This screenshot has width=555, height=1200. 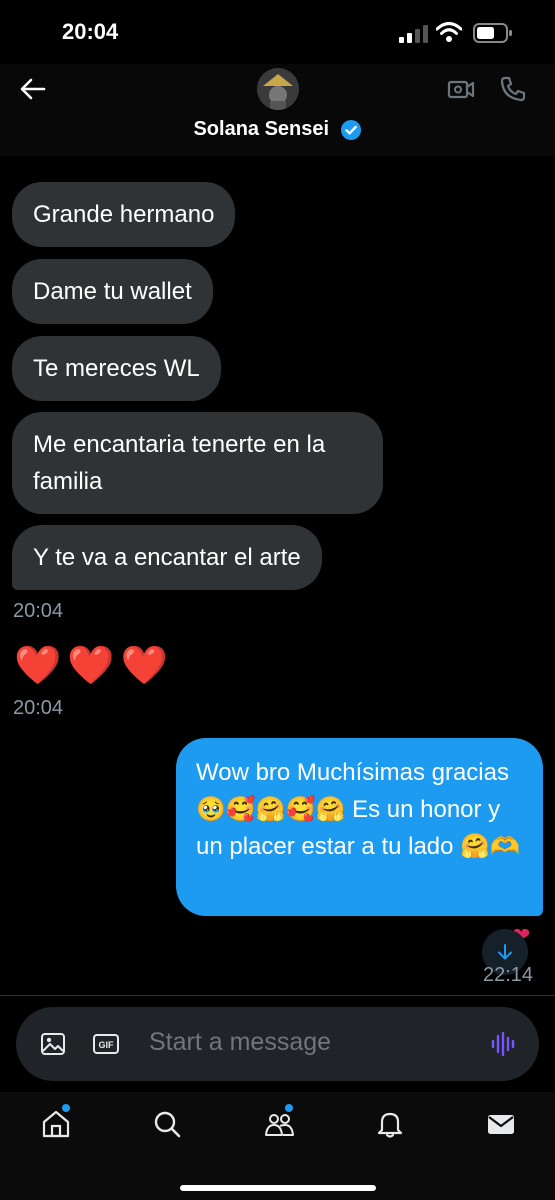 I want to click on incoming-message: Dame tu wallet, so click(x=112, y=291).